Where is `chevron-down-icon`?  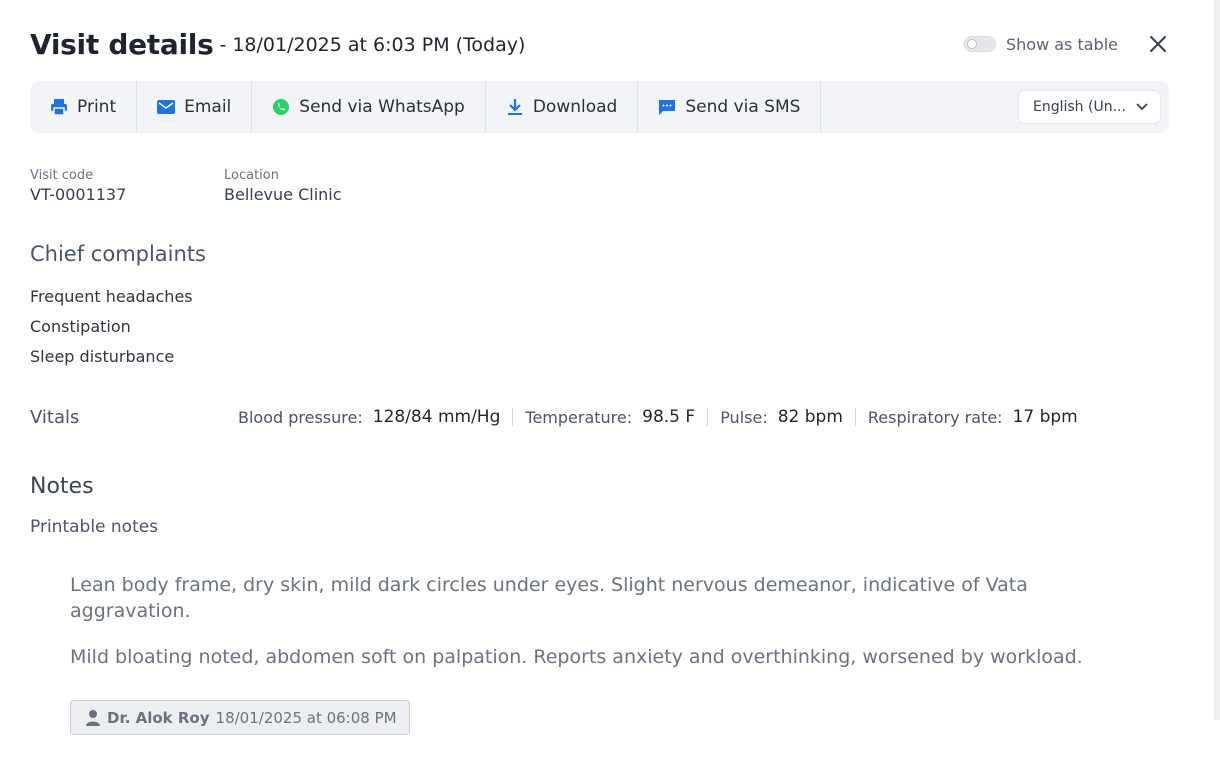
chevron-down-icon is located at coordinates (1142, 107).